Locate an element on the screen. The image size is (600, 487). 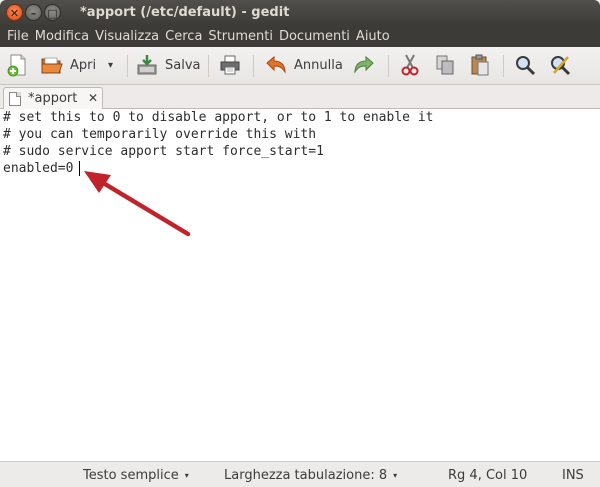
redo-button is located at coordinates (364, 65).